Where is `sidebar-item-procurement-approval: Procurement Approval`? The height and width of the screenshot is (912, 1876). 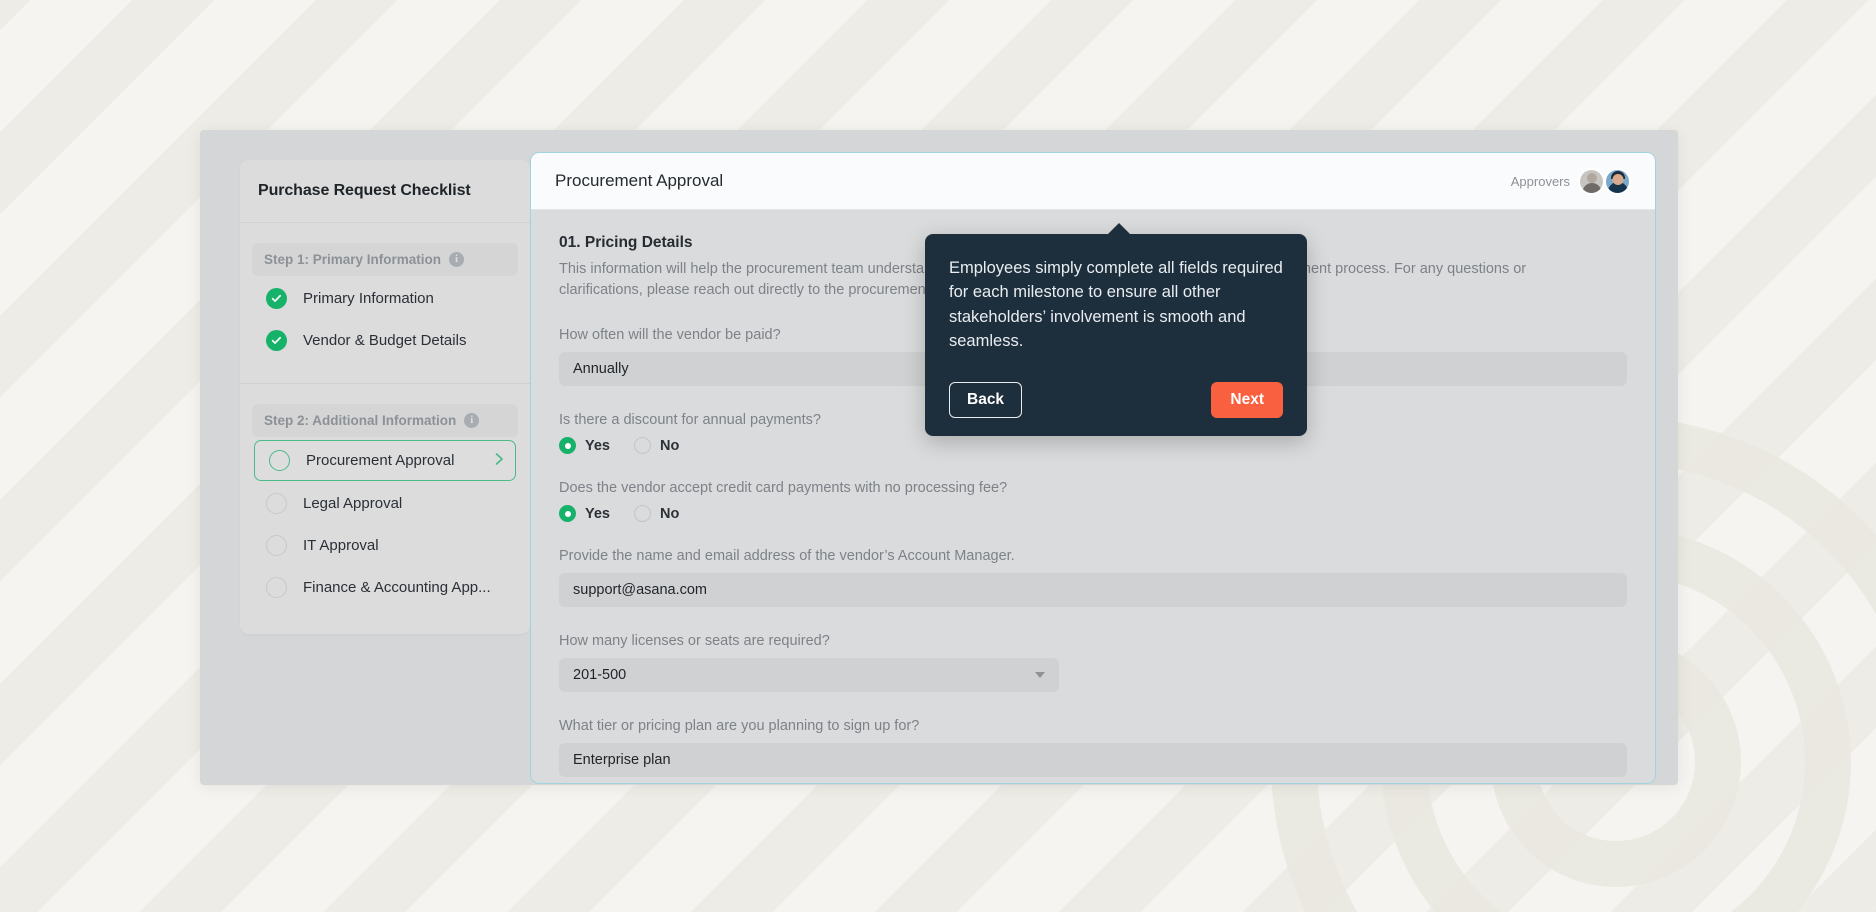 sidebar-item-procurement-approval: Procurement Approval is located at coordinates (385, 460).